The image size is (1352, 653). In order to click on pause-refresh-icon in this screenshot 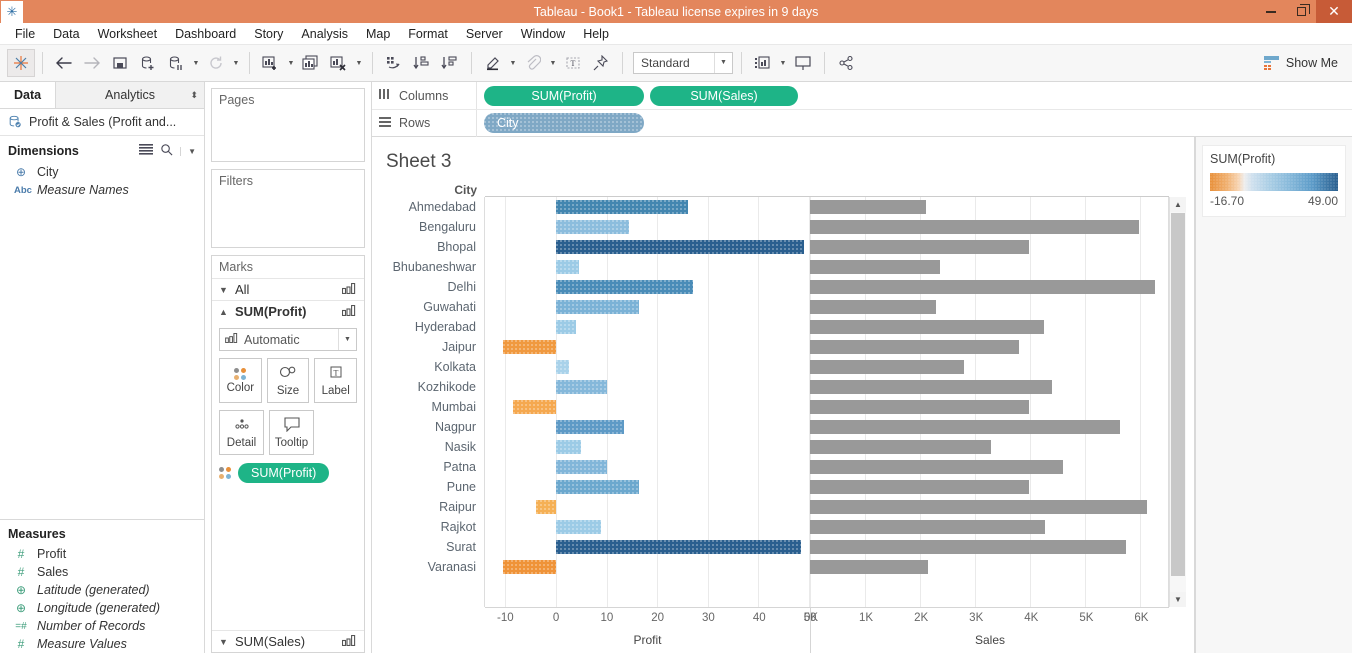, I will do `click(176, 63)`.